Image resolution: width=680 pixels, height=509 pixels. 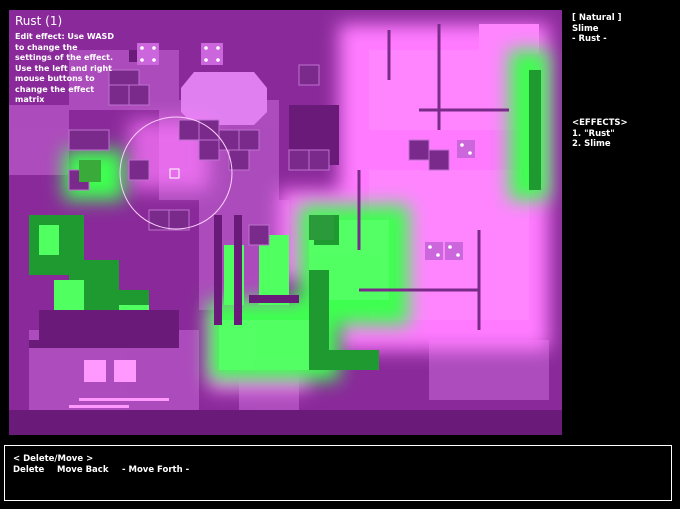 What do you see at coordinates (64, 57) in the screenshot?
I see `help-line: settings of the effect.` at bounding box center [64, 57].